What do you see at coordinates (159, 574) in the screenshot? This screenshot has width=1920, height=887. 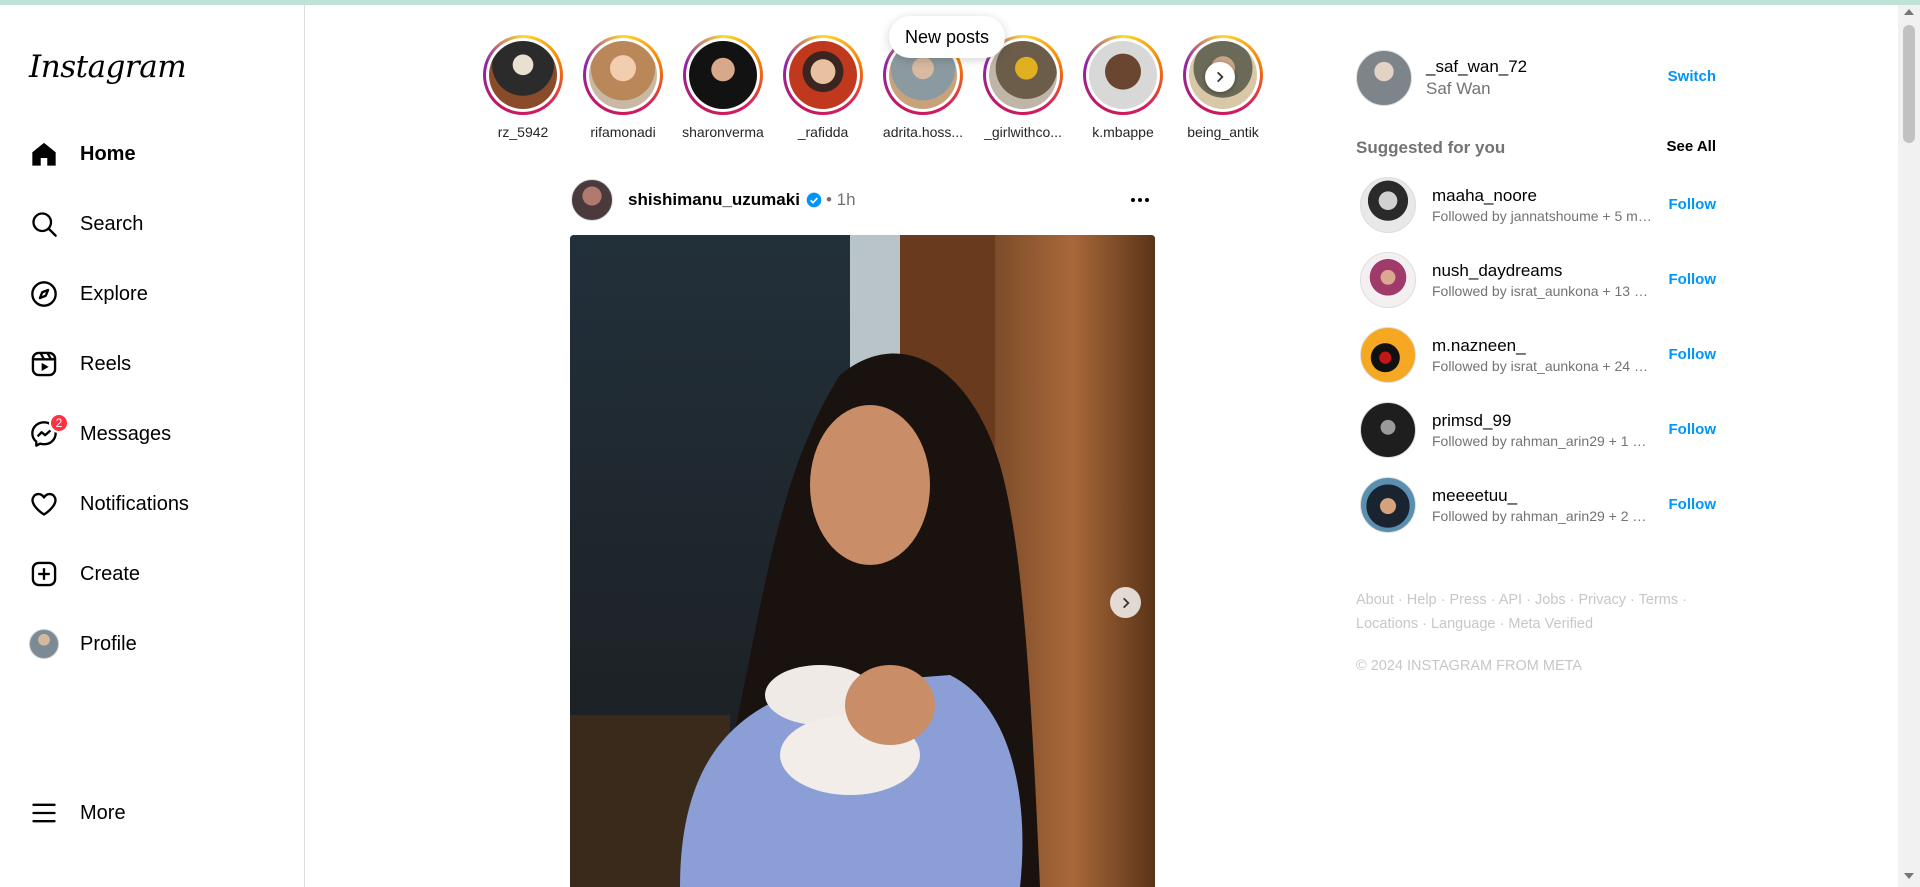 I see `sidebar-item-create: Create` at bounding box center [159, 574].